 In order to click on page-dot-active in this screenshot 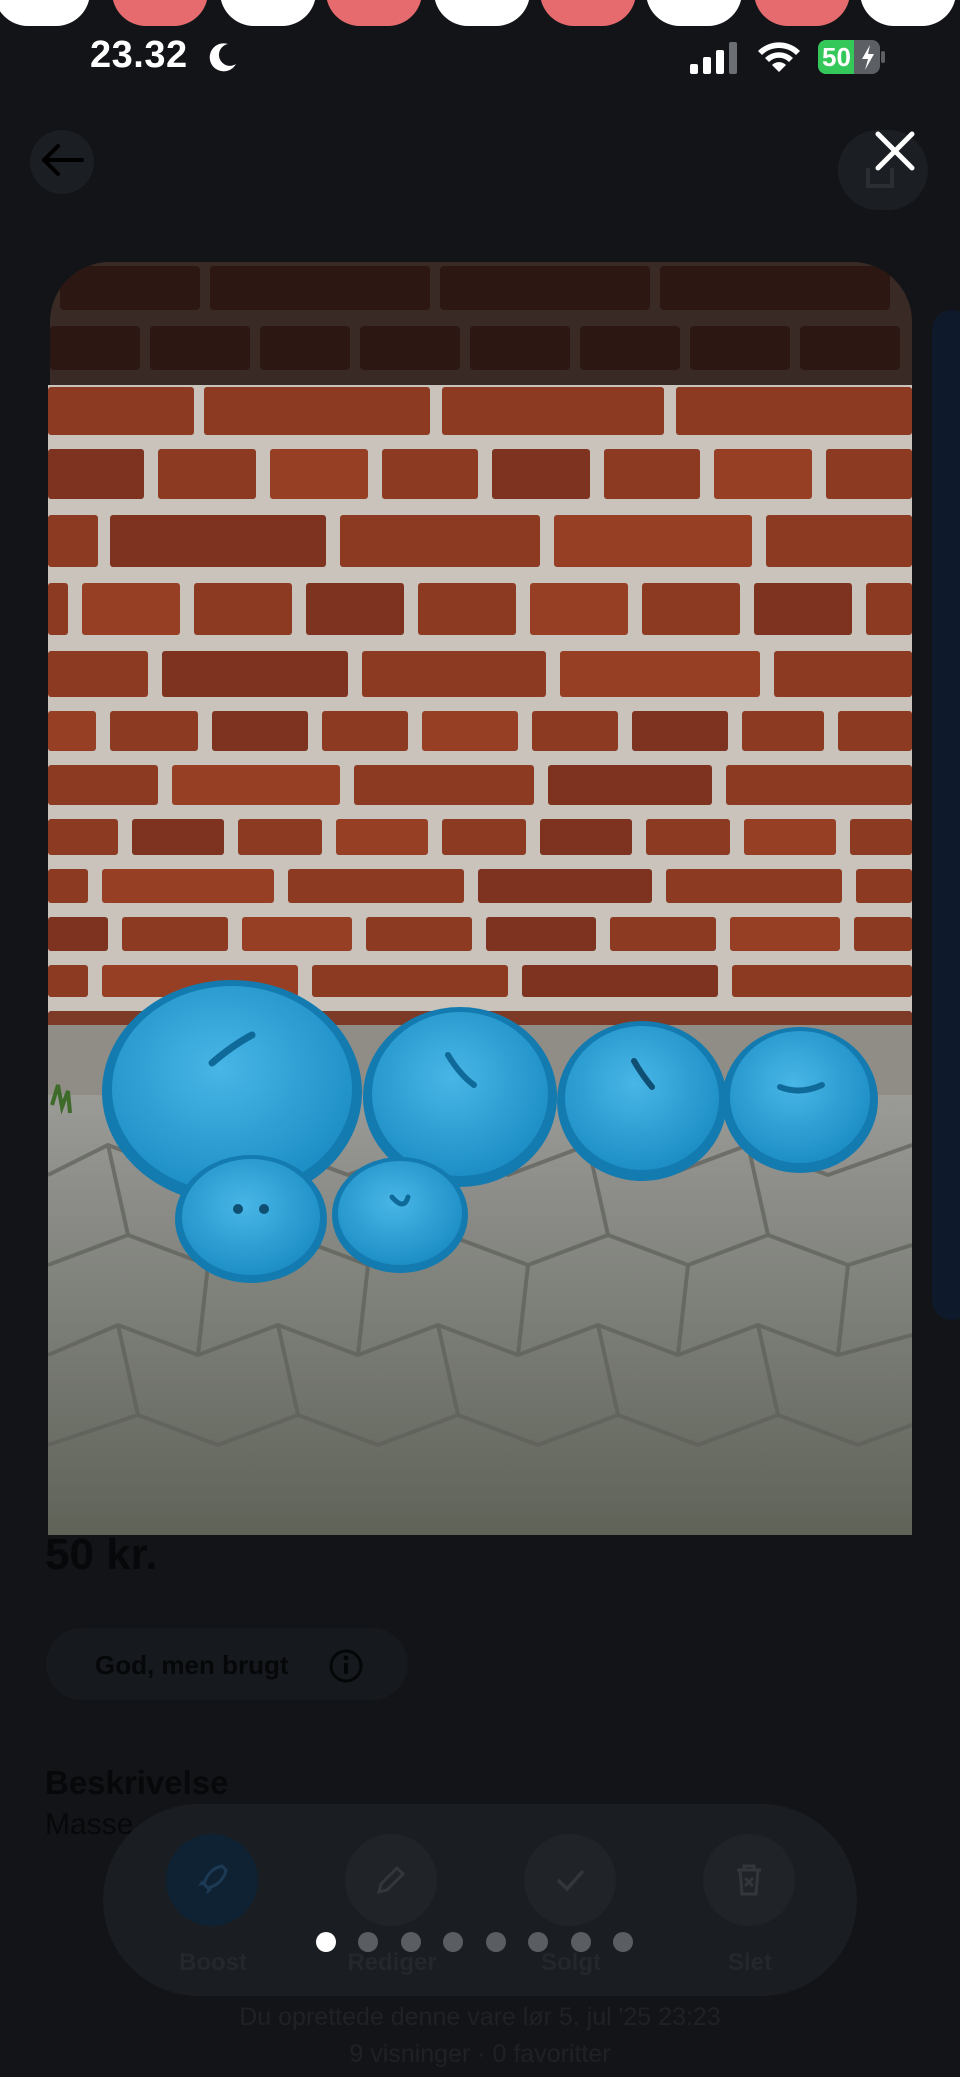, I will do `click(326, 1942)`.